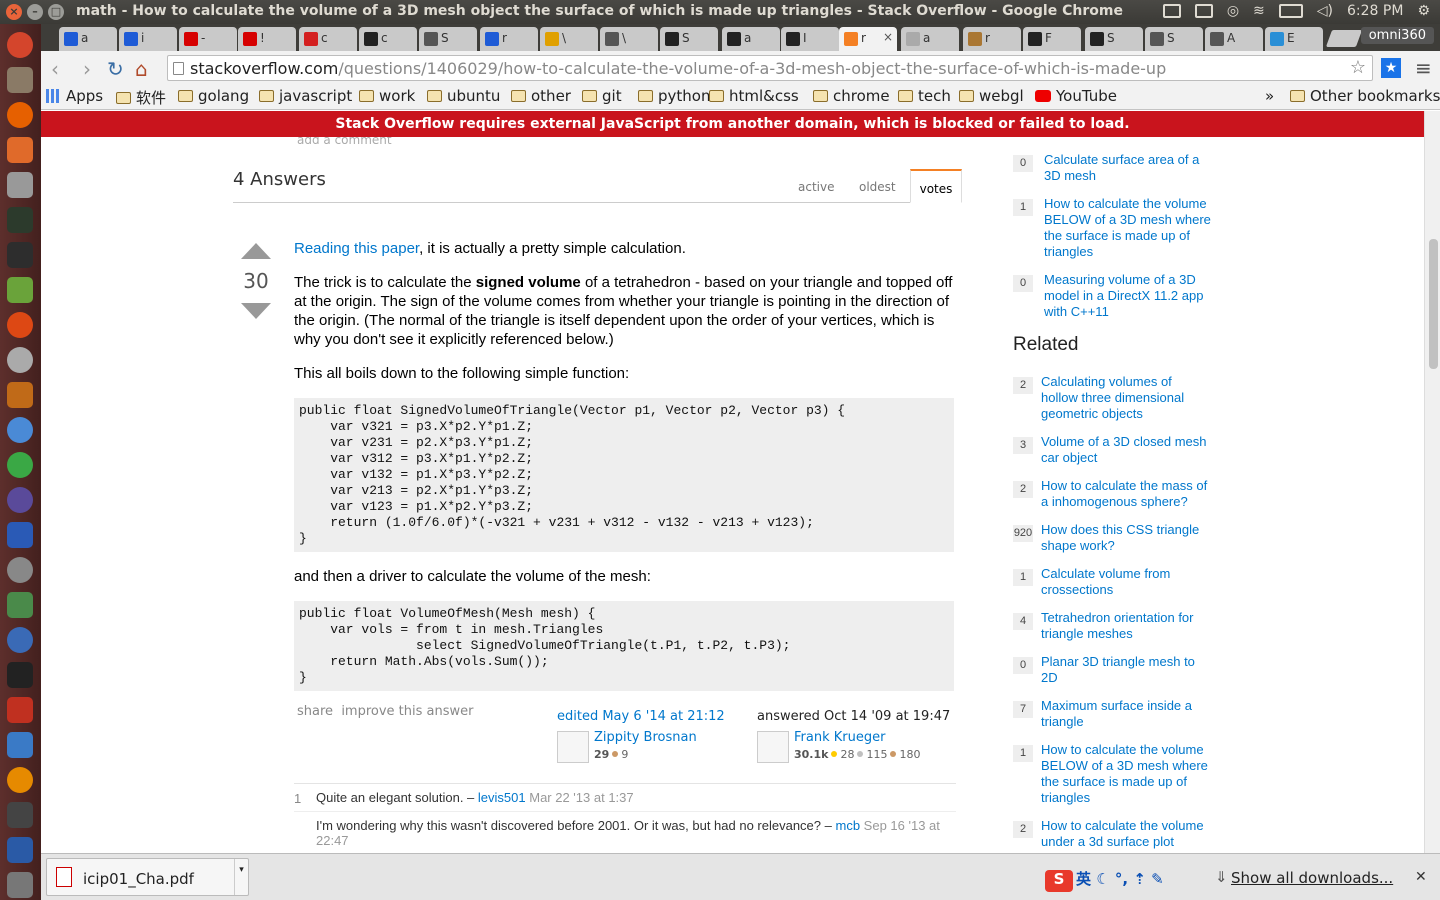  What do you see at coordinates (1344, 38) in the screenshot?
I see `new-tab-button` at bounding box center [1344, 38].